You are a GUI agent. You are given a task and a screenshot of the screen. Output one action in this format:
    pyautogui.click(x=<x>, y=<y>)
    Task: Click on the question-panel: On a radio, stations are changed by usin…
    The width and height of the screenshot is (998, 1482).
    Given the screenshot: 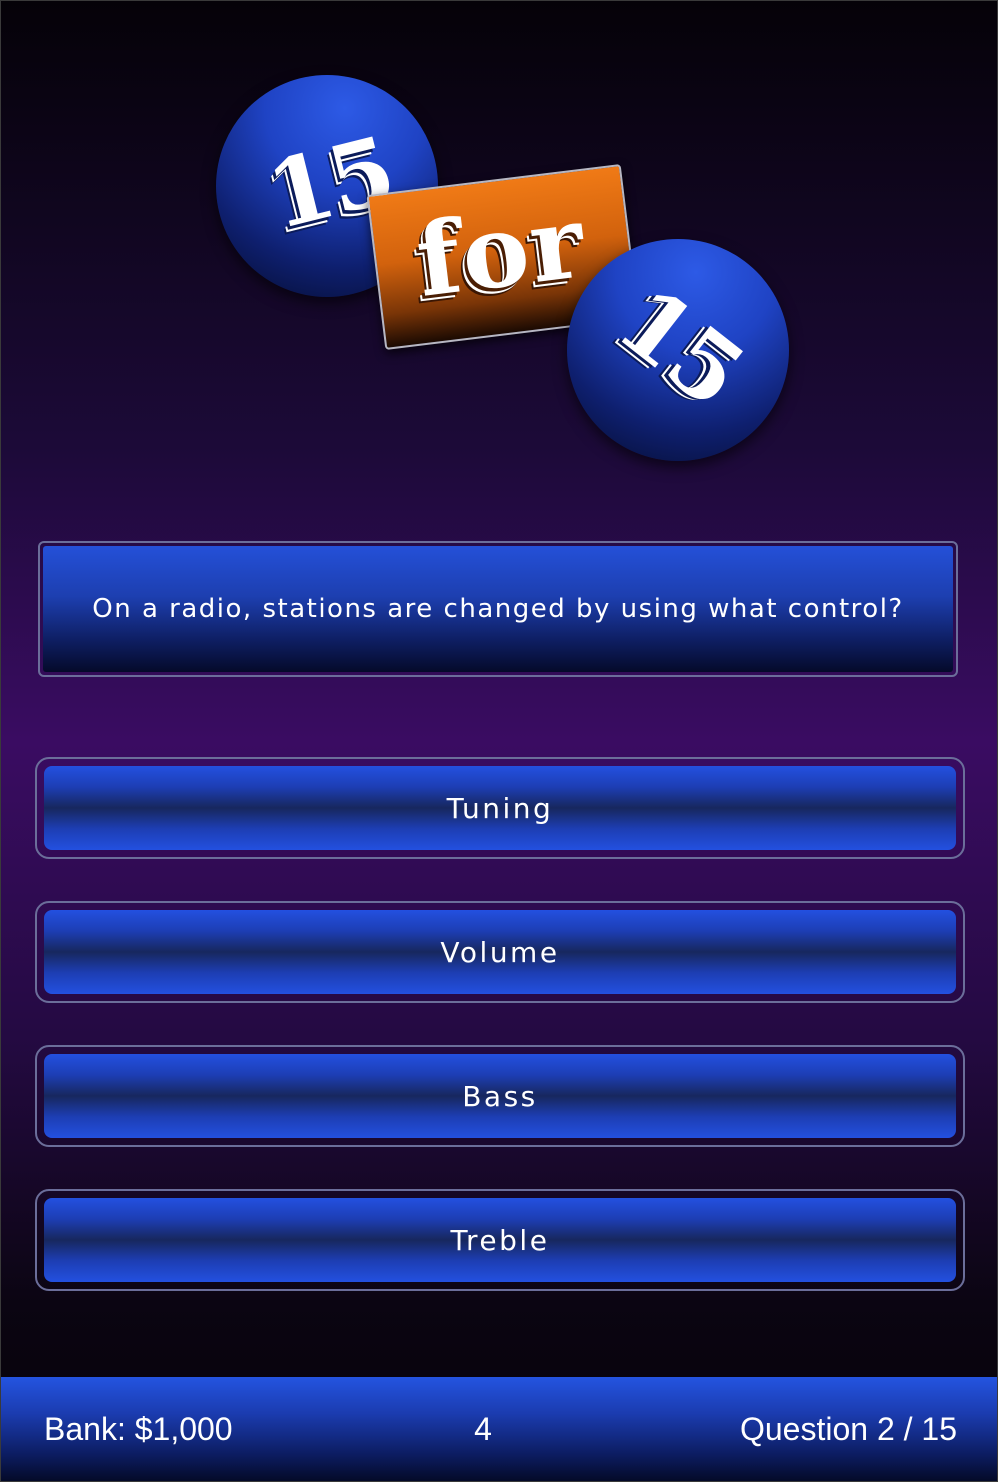 What is the action you would take?
    pyautogui.click(x=498, y=609)
    